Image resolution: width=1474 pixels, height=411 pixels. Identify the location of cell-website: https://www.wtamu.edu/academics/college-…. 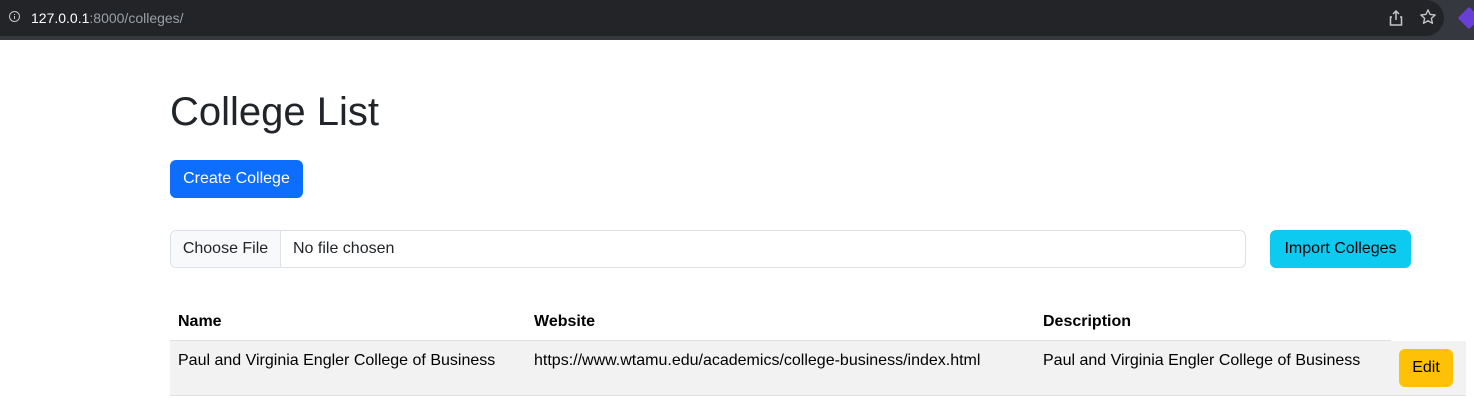
(757, 360).